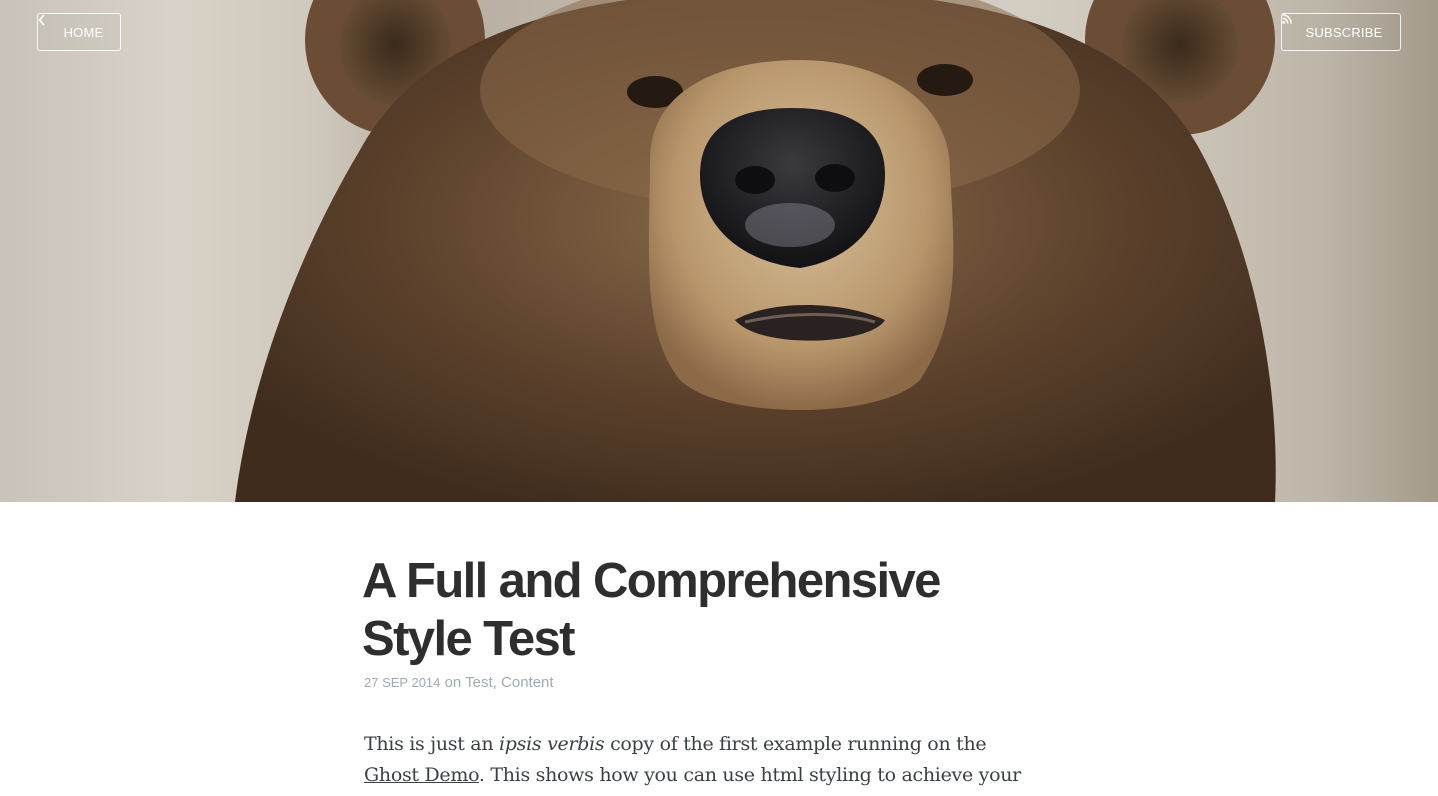 The image size is (1438, 796). Describe the element at coordinates (479, 682) in the screenshot. I see `tag-link-test: Test` at that location.